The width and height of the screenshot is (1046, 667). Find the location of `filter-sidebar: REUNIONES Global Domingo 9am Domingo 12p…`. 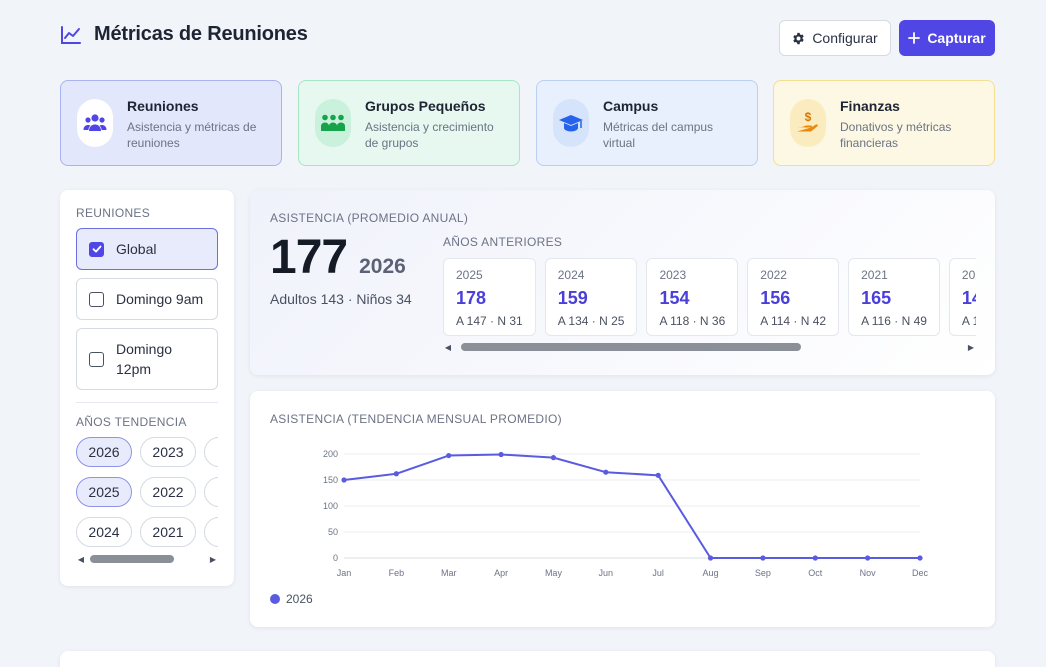

filter-sidebar: REUNIONES Global Domingo 9am Domingo 12p… is located at coordinates (147, 388).